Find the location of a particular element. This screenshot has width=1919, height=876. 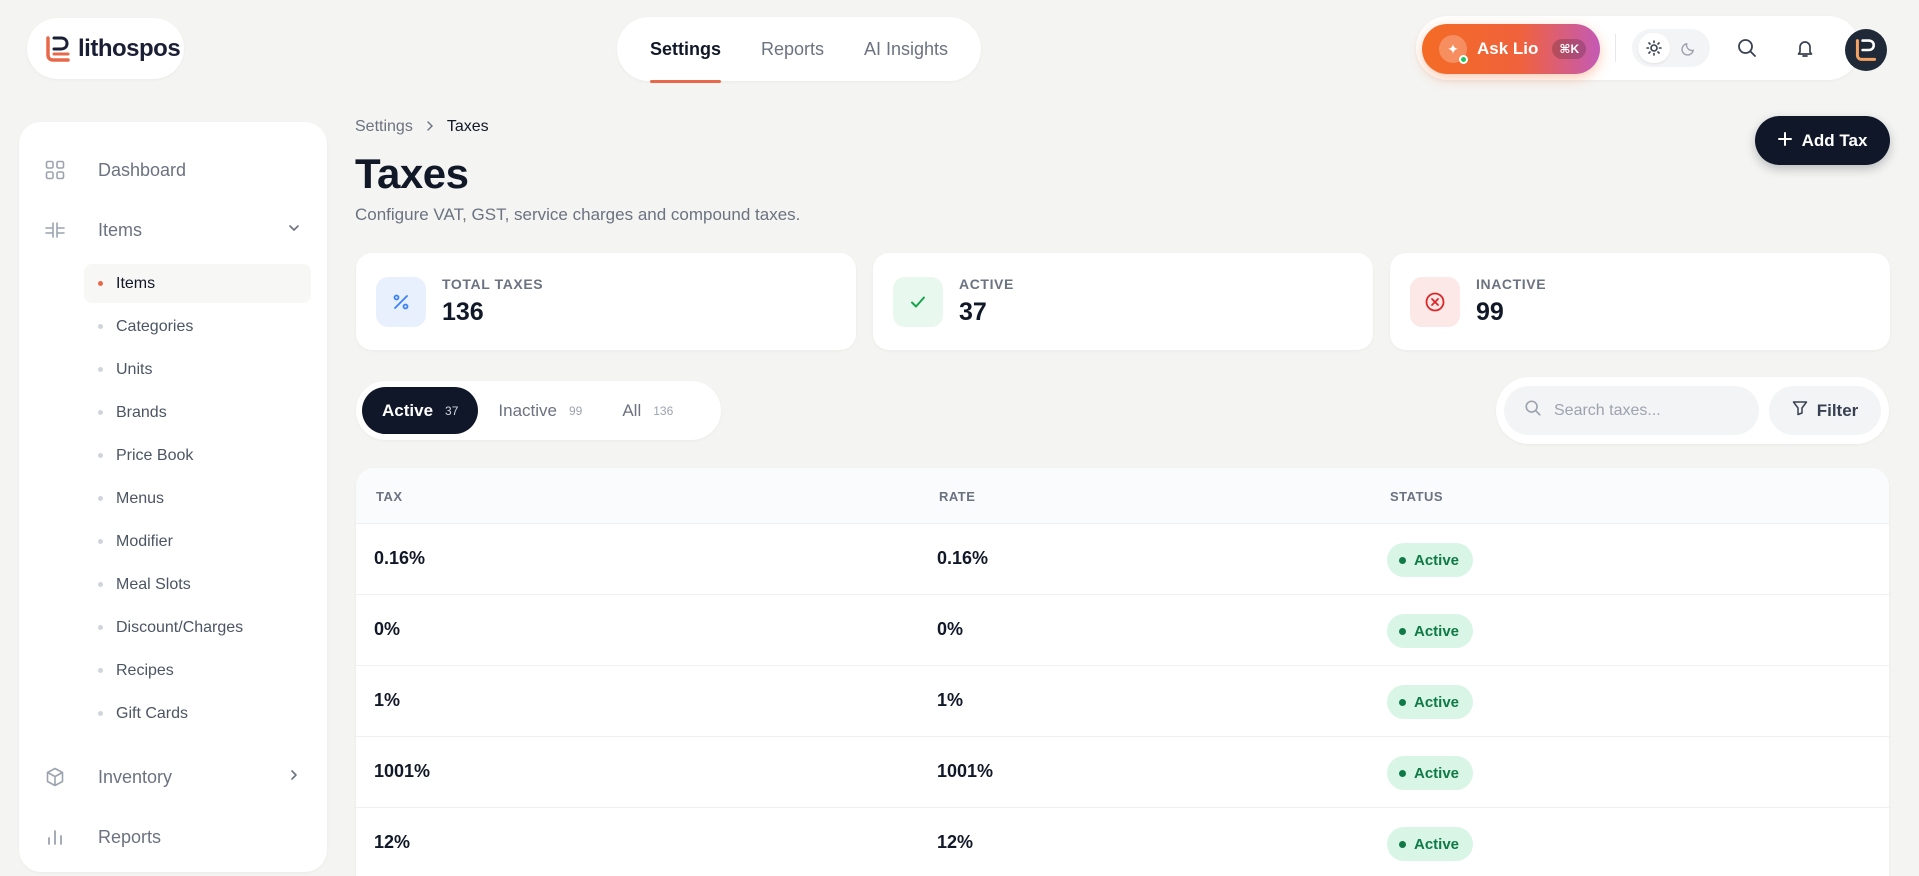

subnav-brands: Brands is located at coordinates (197, 412).